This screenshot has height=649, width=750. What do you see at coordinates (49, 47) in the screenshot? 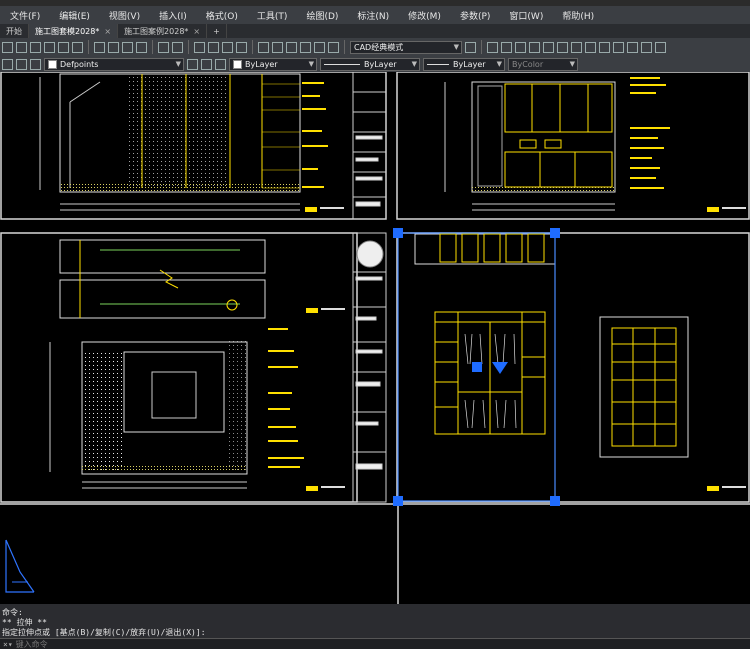
I see `print-icon` at bounding box center [49, 47].